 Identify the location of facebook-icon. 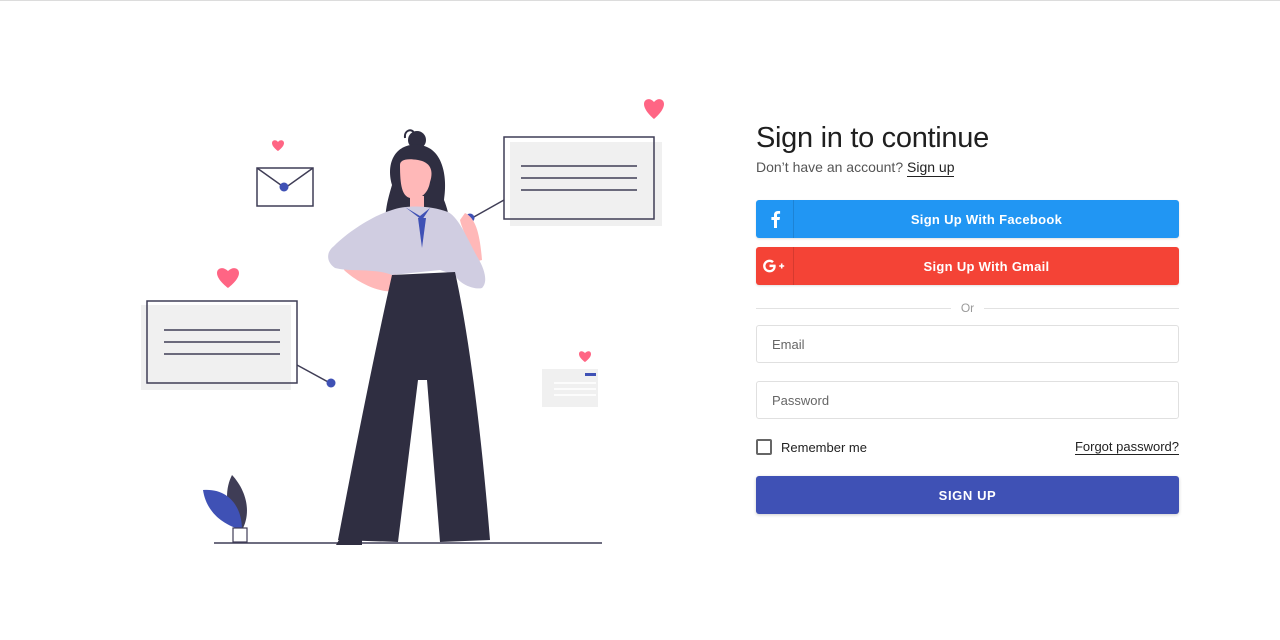
(775, 219).